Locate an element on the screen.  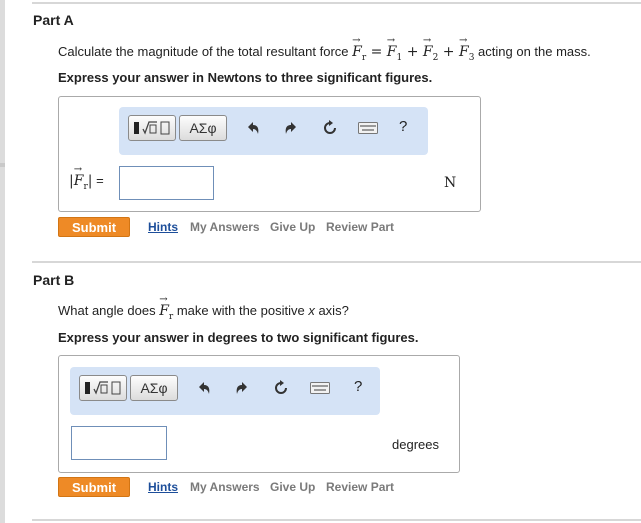
question-text: What angle does is located at coordinates (109, 310).